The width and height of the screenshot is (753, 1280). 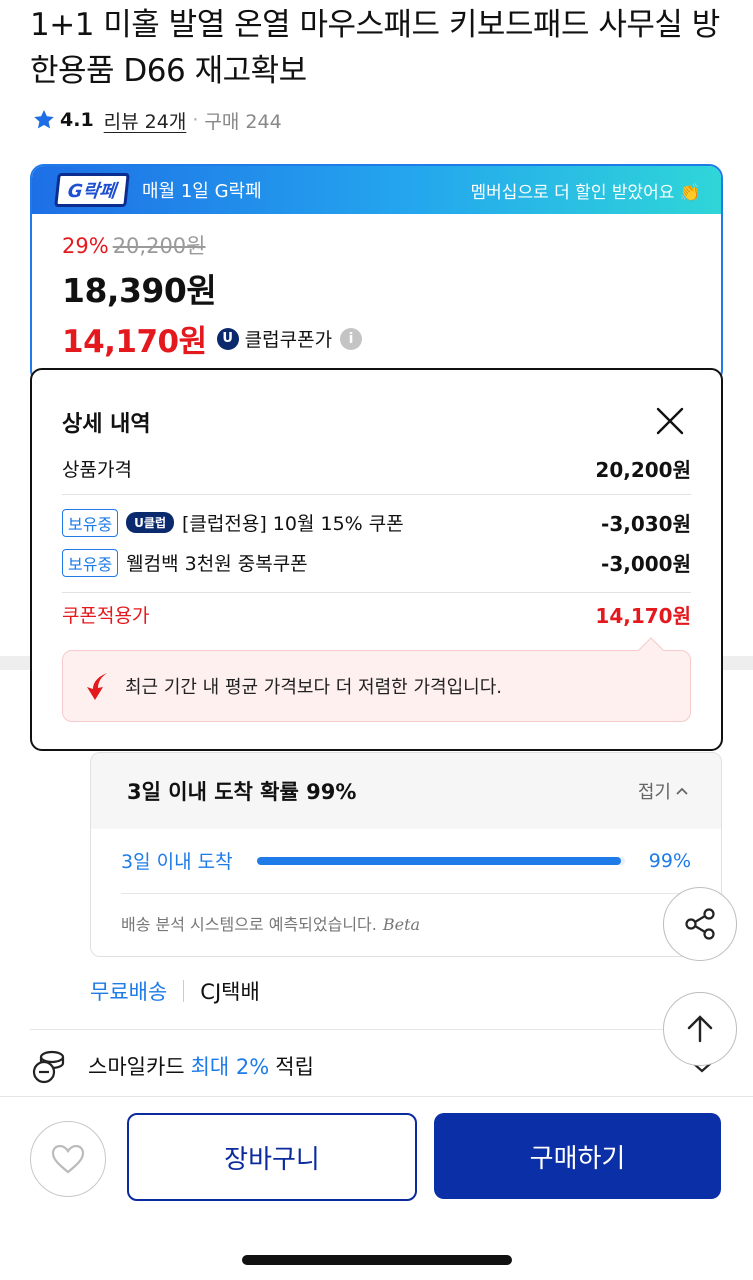 What do you see at coordinates (293, 524) in the screenshot?
I see `coupon-label: [클럽전용] 10월 15% 쿠폰` at bounding box center [293, 524].